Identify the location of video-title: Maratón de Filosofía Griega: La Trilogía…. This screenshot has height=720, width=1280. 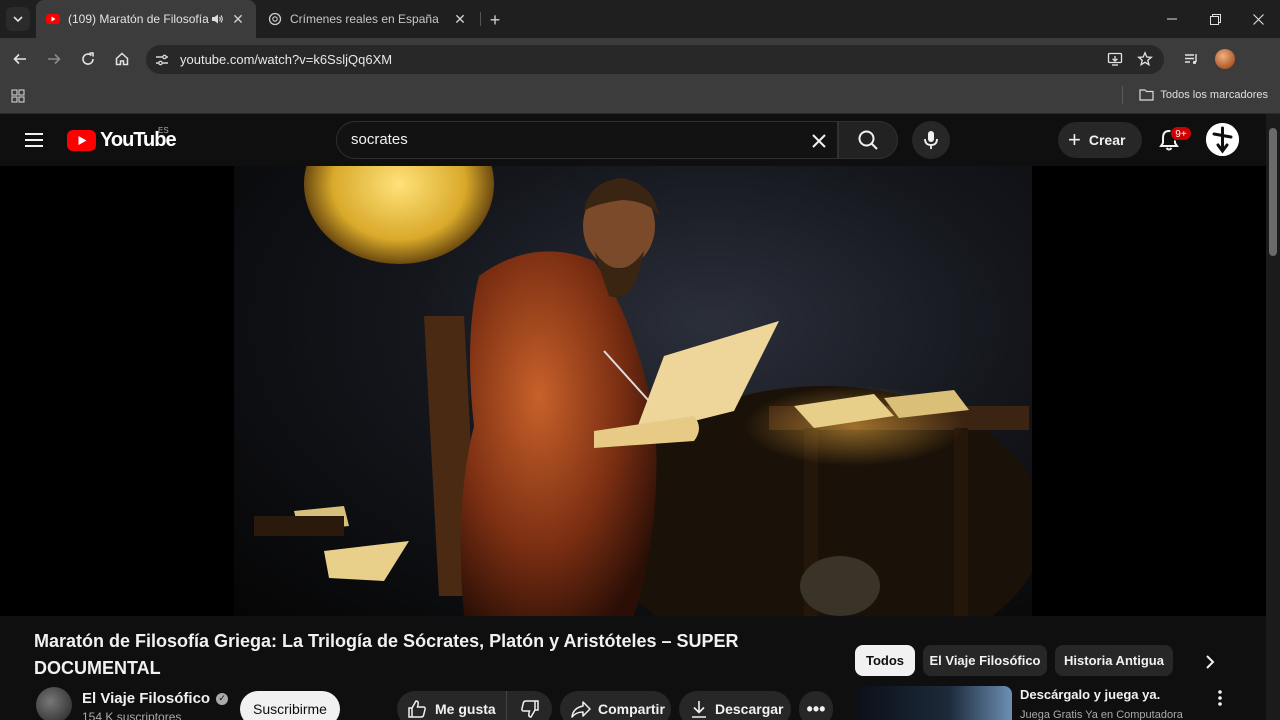
(386, 654).